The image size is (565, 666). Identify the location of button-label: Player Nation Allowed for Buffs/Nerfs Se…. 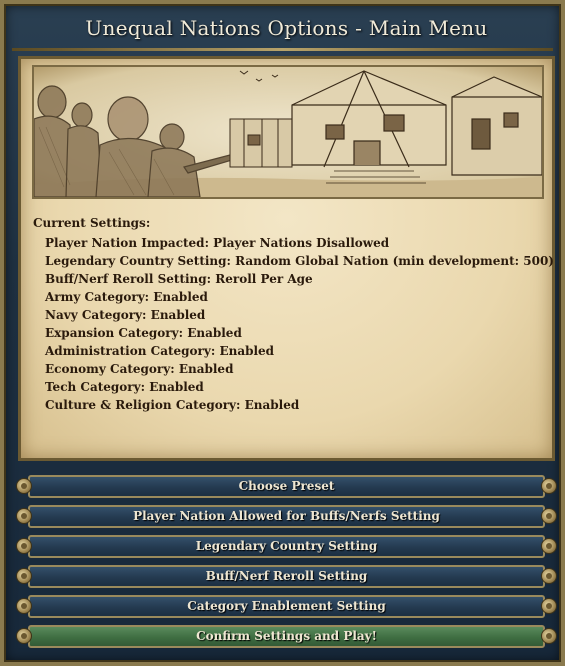
(286, 516).